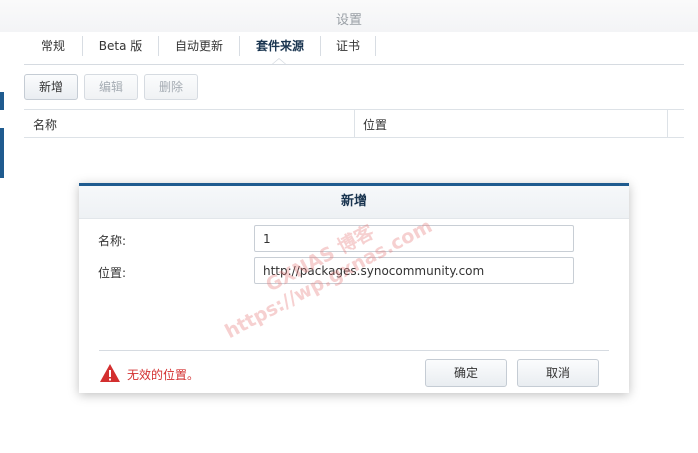 The width and height of the screenshot is (698, 453). I want to click on tab-certificate: 证书, so click(348, 47).